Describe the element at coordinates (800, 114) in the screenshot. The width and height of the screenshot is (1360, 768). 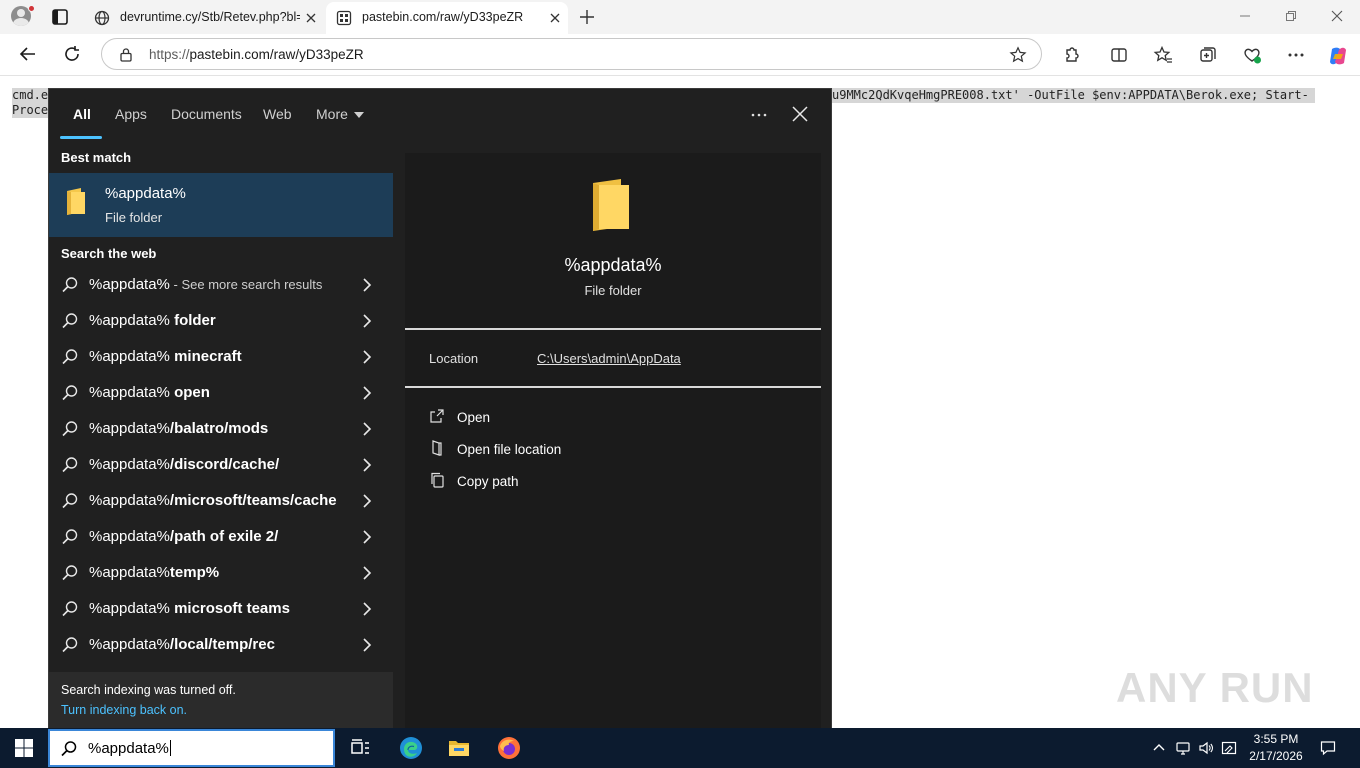
I see `search-close-icon` at that location.